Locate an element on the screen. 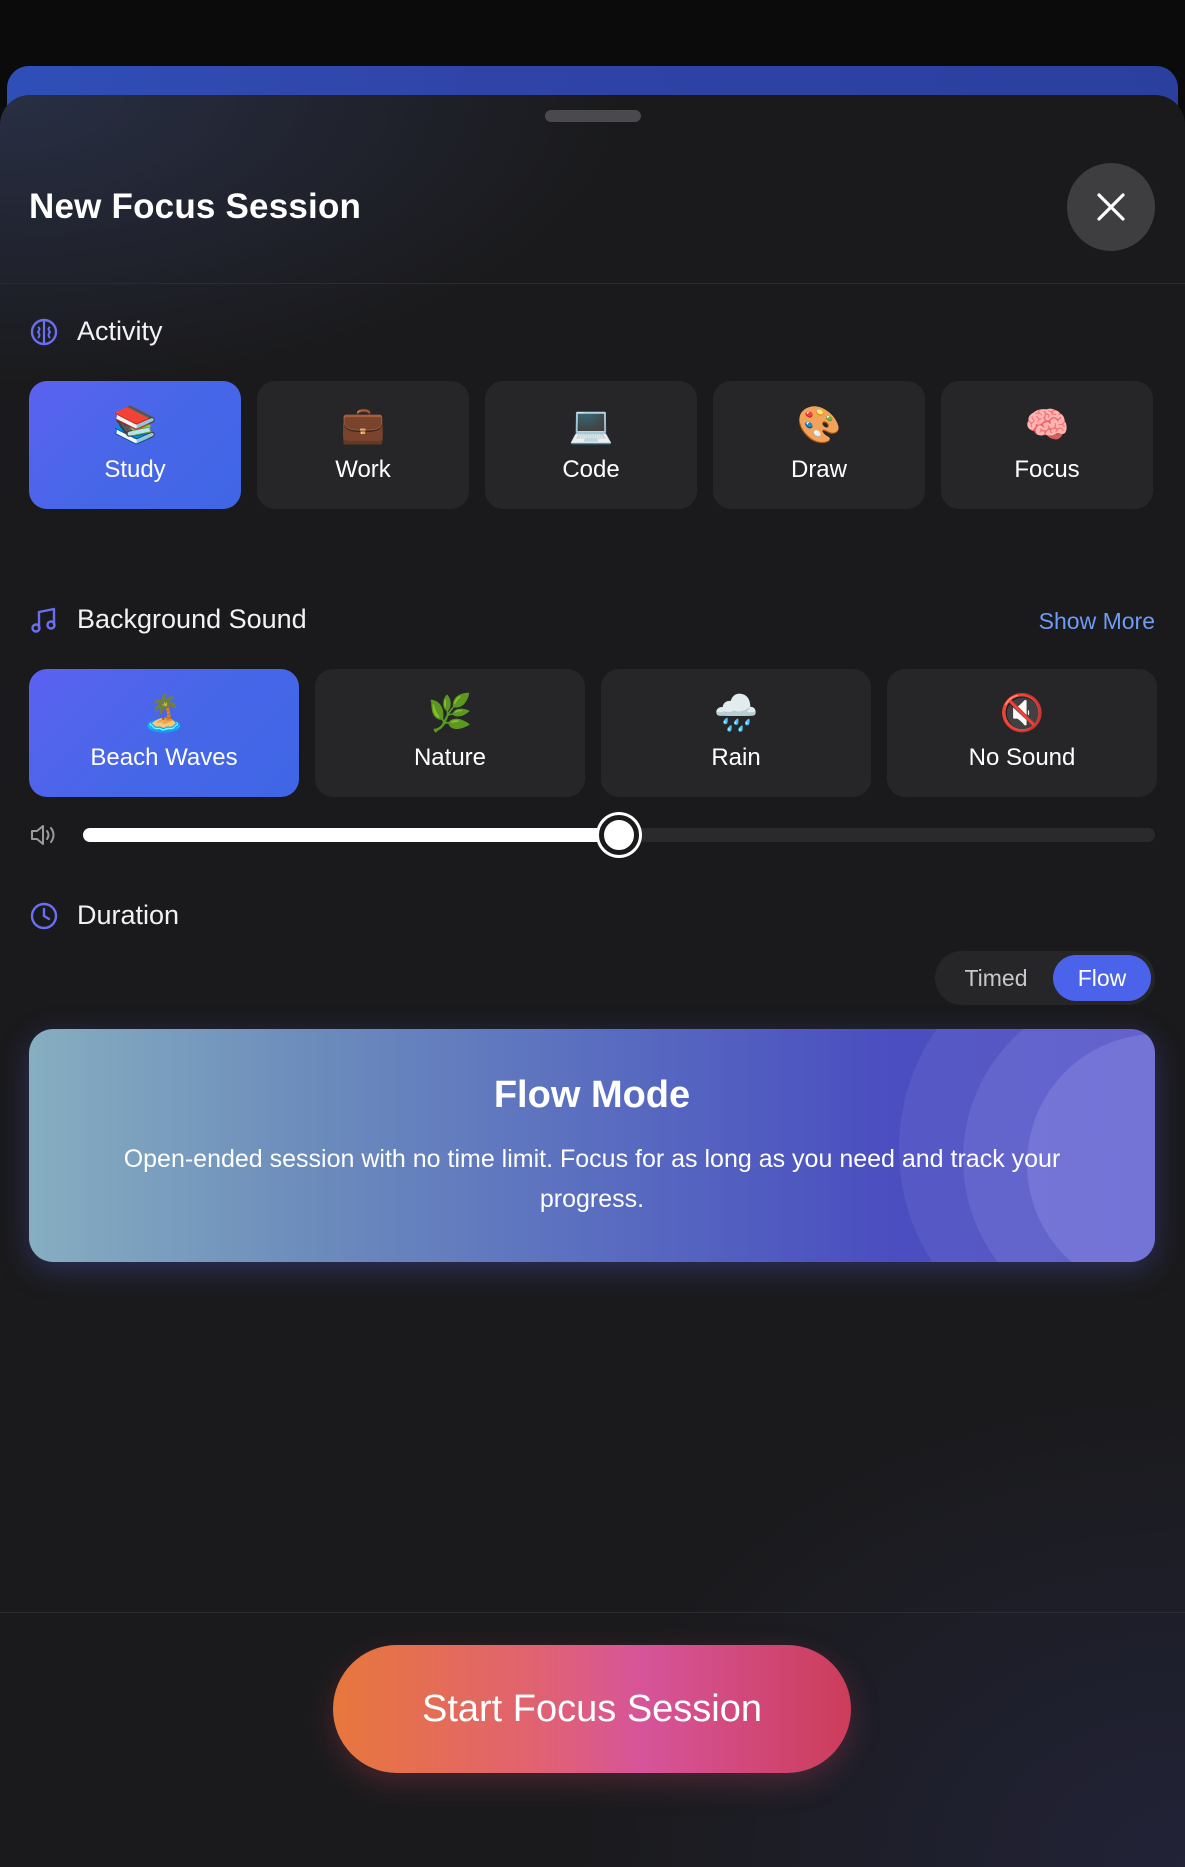  volume-control is located at coordinates (592, 835).